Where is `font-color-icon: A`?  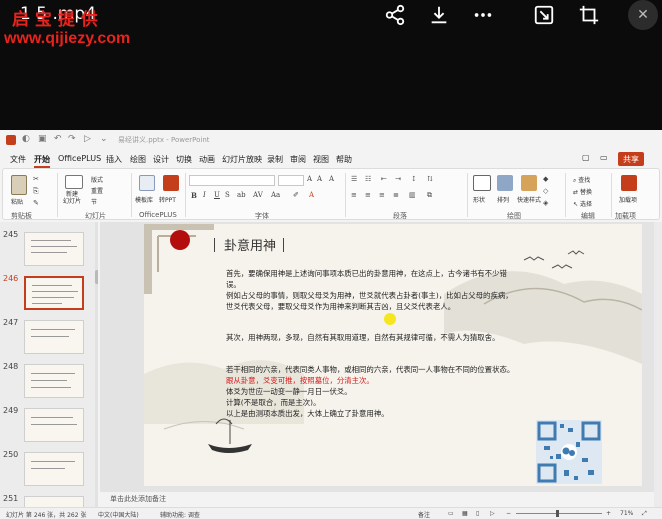 font-color-icon: A is located at coordinates (311, 195).